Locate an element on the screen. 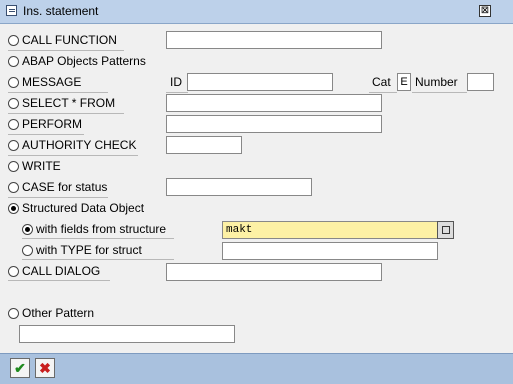  radio-structured-data-object is located at coordinates (13, 208).